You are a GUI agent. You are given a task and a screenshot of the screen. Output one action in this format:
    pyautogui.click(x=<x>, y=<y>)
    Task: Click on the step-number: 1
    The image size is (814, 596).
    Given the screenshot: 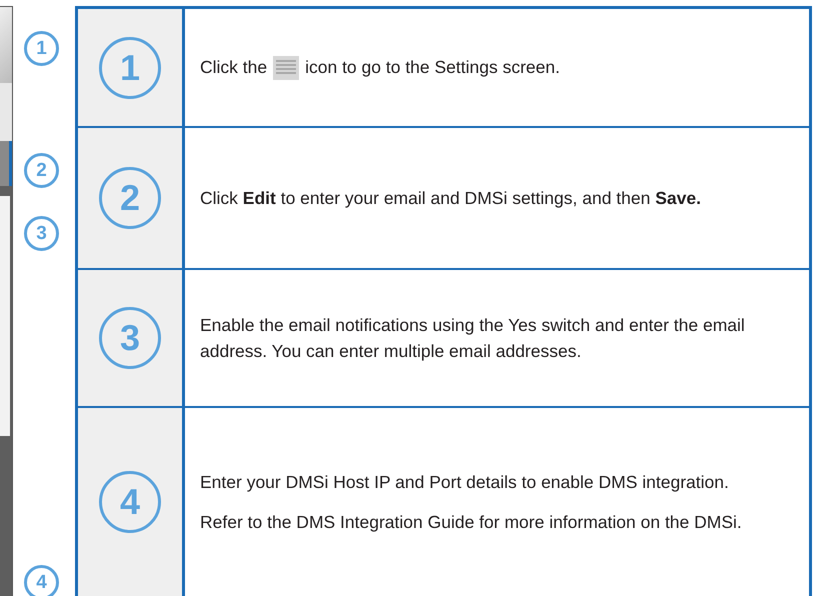 What is the action you would take?
    pyautogui.click(x=130, y=67)
    